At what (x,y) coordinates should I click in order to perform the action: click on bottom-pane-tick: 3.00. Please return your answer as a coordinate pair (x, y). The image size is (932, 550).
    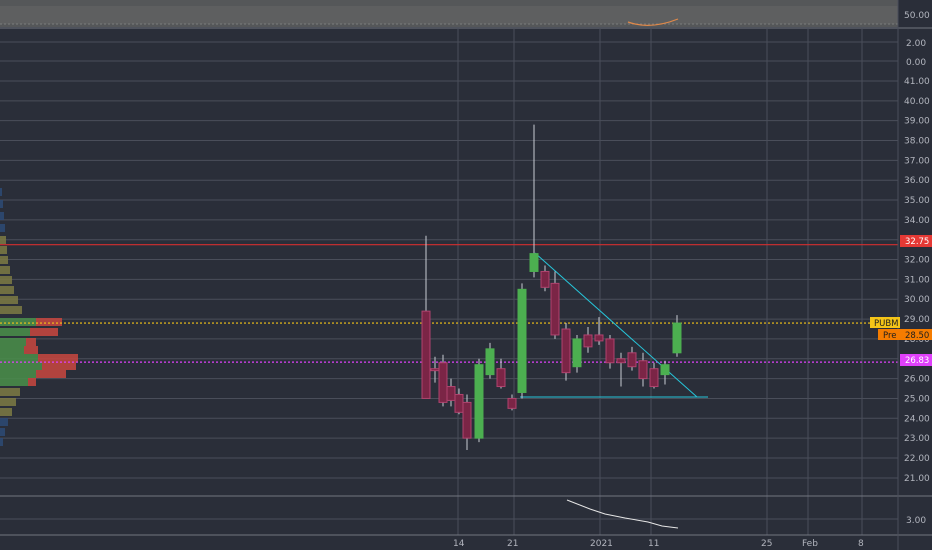
    Looking at the image, I should click on (916, 521).